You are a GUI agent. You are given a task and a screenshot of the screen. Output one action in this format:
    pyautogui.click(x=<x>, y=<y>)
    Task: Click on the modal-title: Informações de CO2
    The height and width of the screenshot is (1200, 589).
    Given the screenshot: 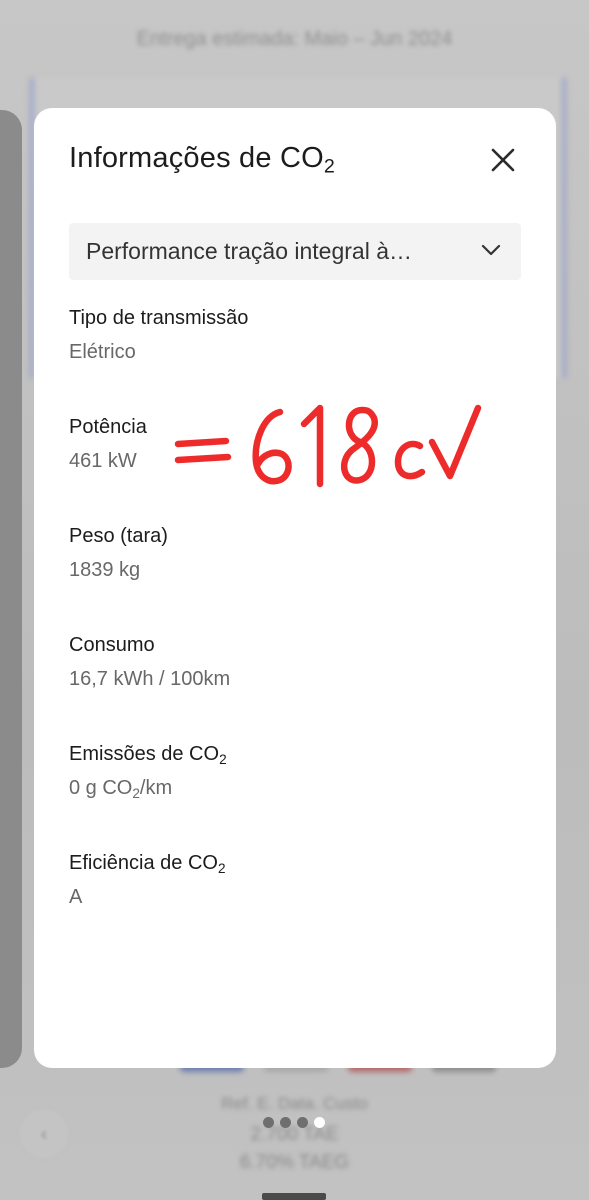 What is the action you would take?
    pyautogui.click(x=202, y=160)
    